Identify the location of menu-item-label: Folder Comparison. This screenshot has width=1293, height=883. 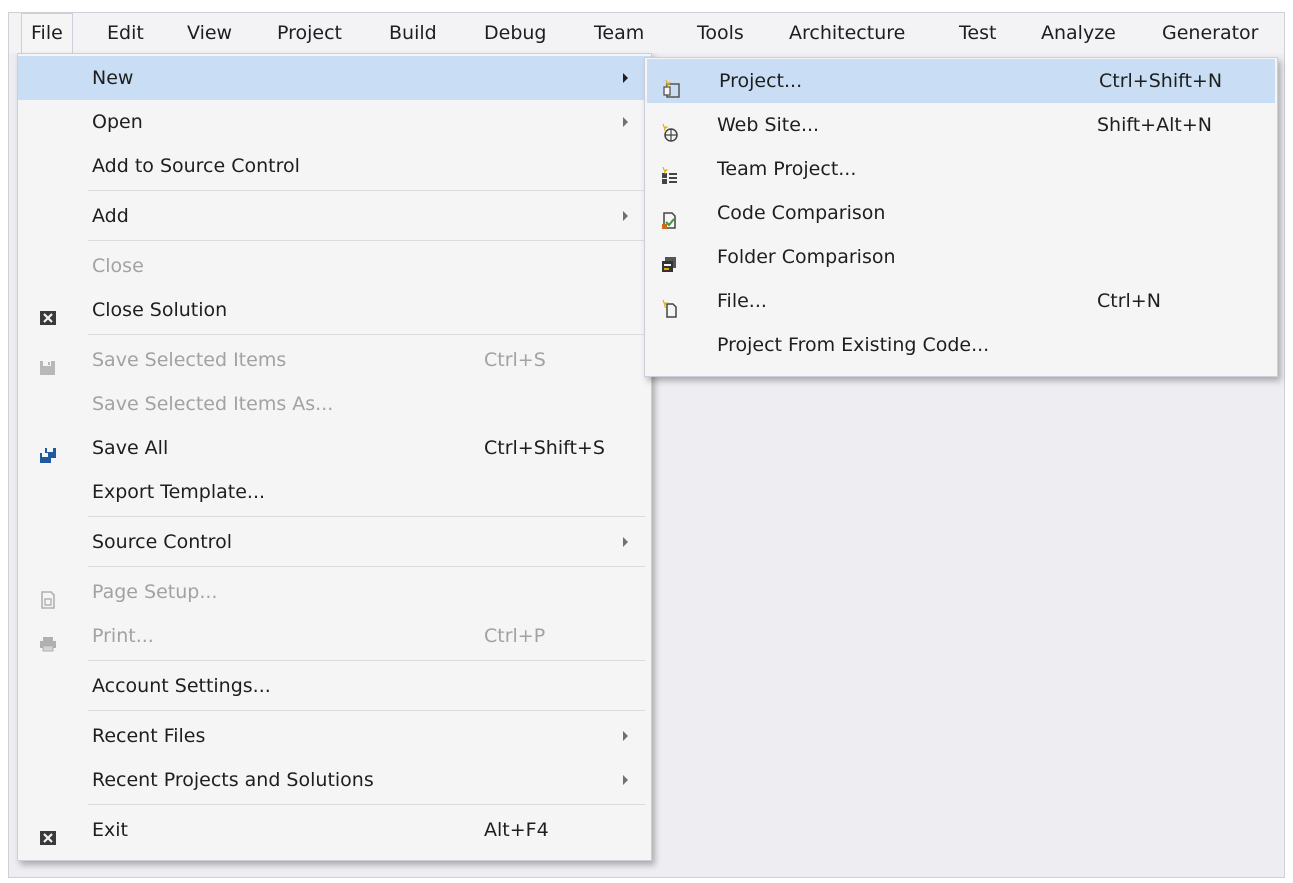
(806, 257).